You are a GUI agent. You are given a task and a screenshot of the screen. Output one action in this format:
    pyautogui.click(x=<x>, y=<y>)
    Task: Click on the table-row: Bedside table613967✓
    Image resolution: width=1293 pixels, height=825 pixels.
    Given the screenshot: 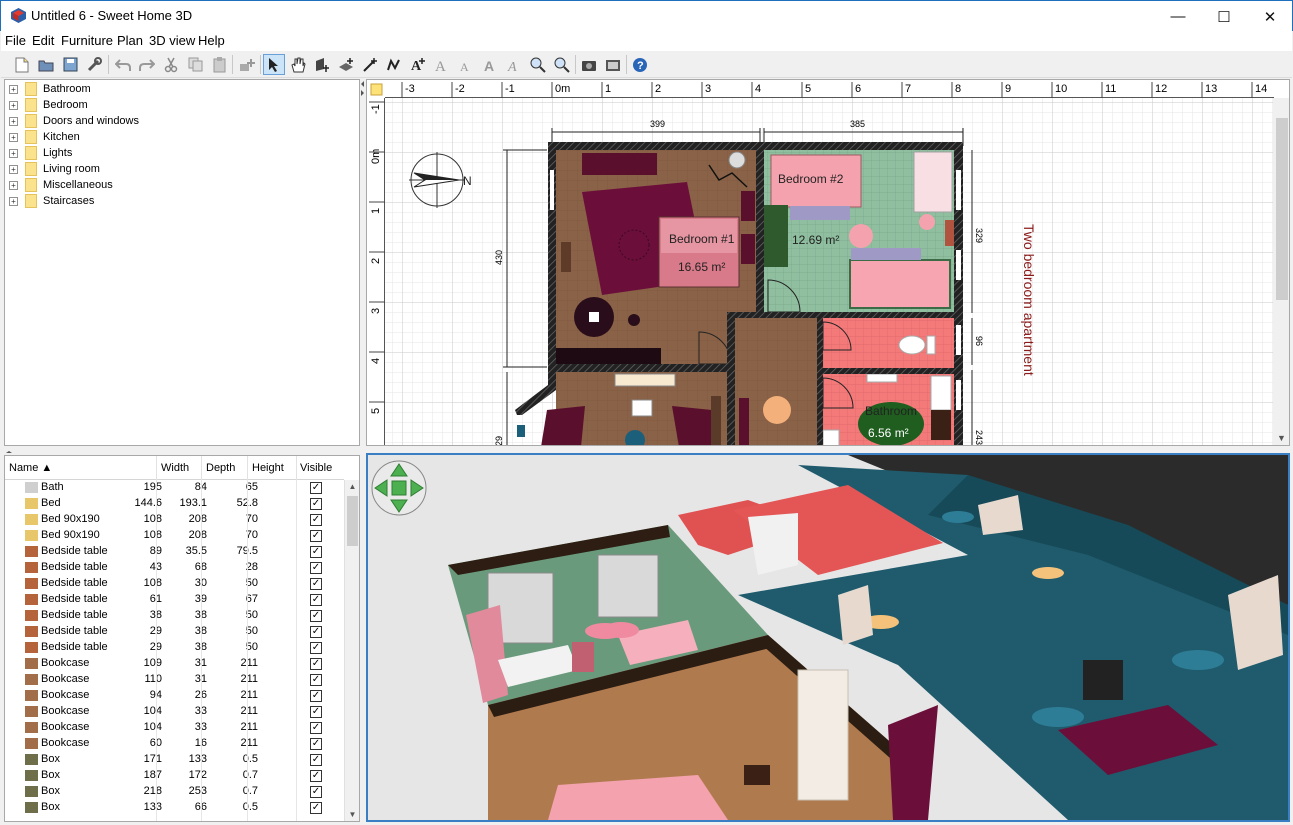 What is the action you would take?
    pyautogui.click(x=174, y=600)
    